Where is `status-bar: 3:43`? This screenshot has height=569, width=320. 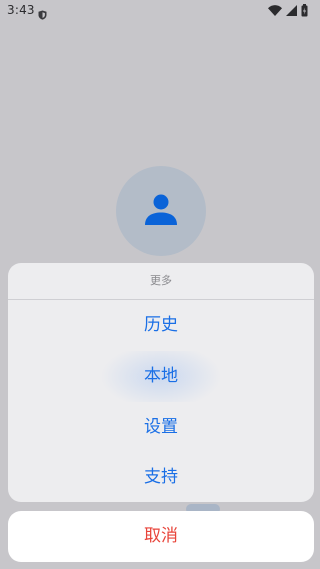
status-bar: 3:43 is located at coordinates (160, 11).